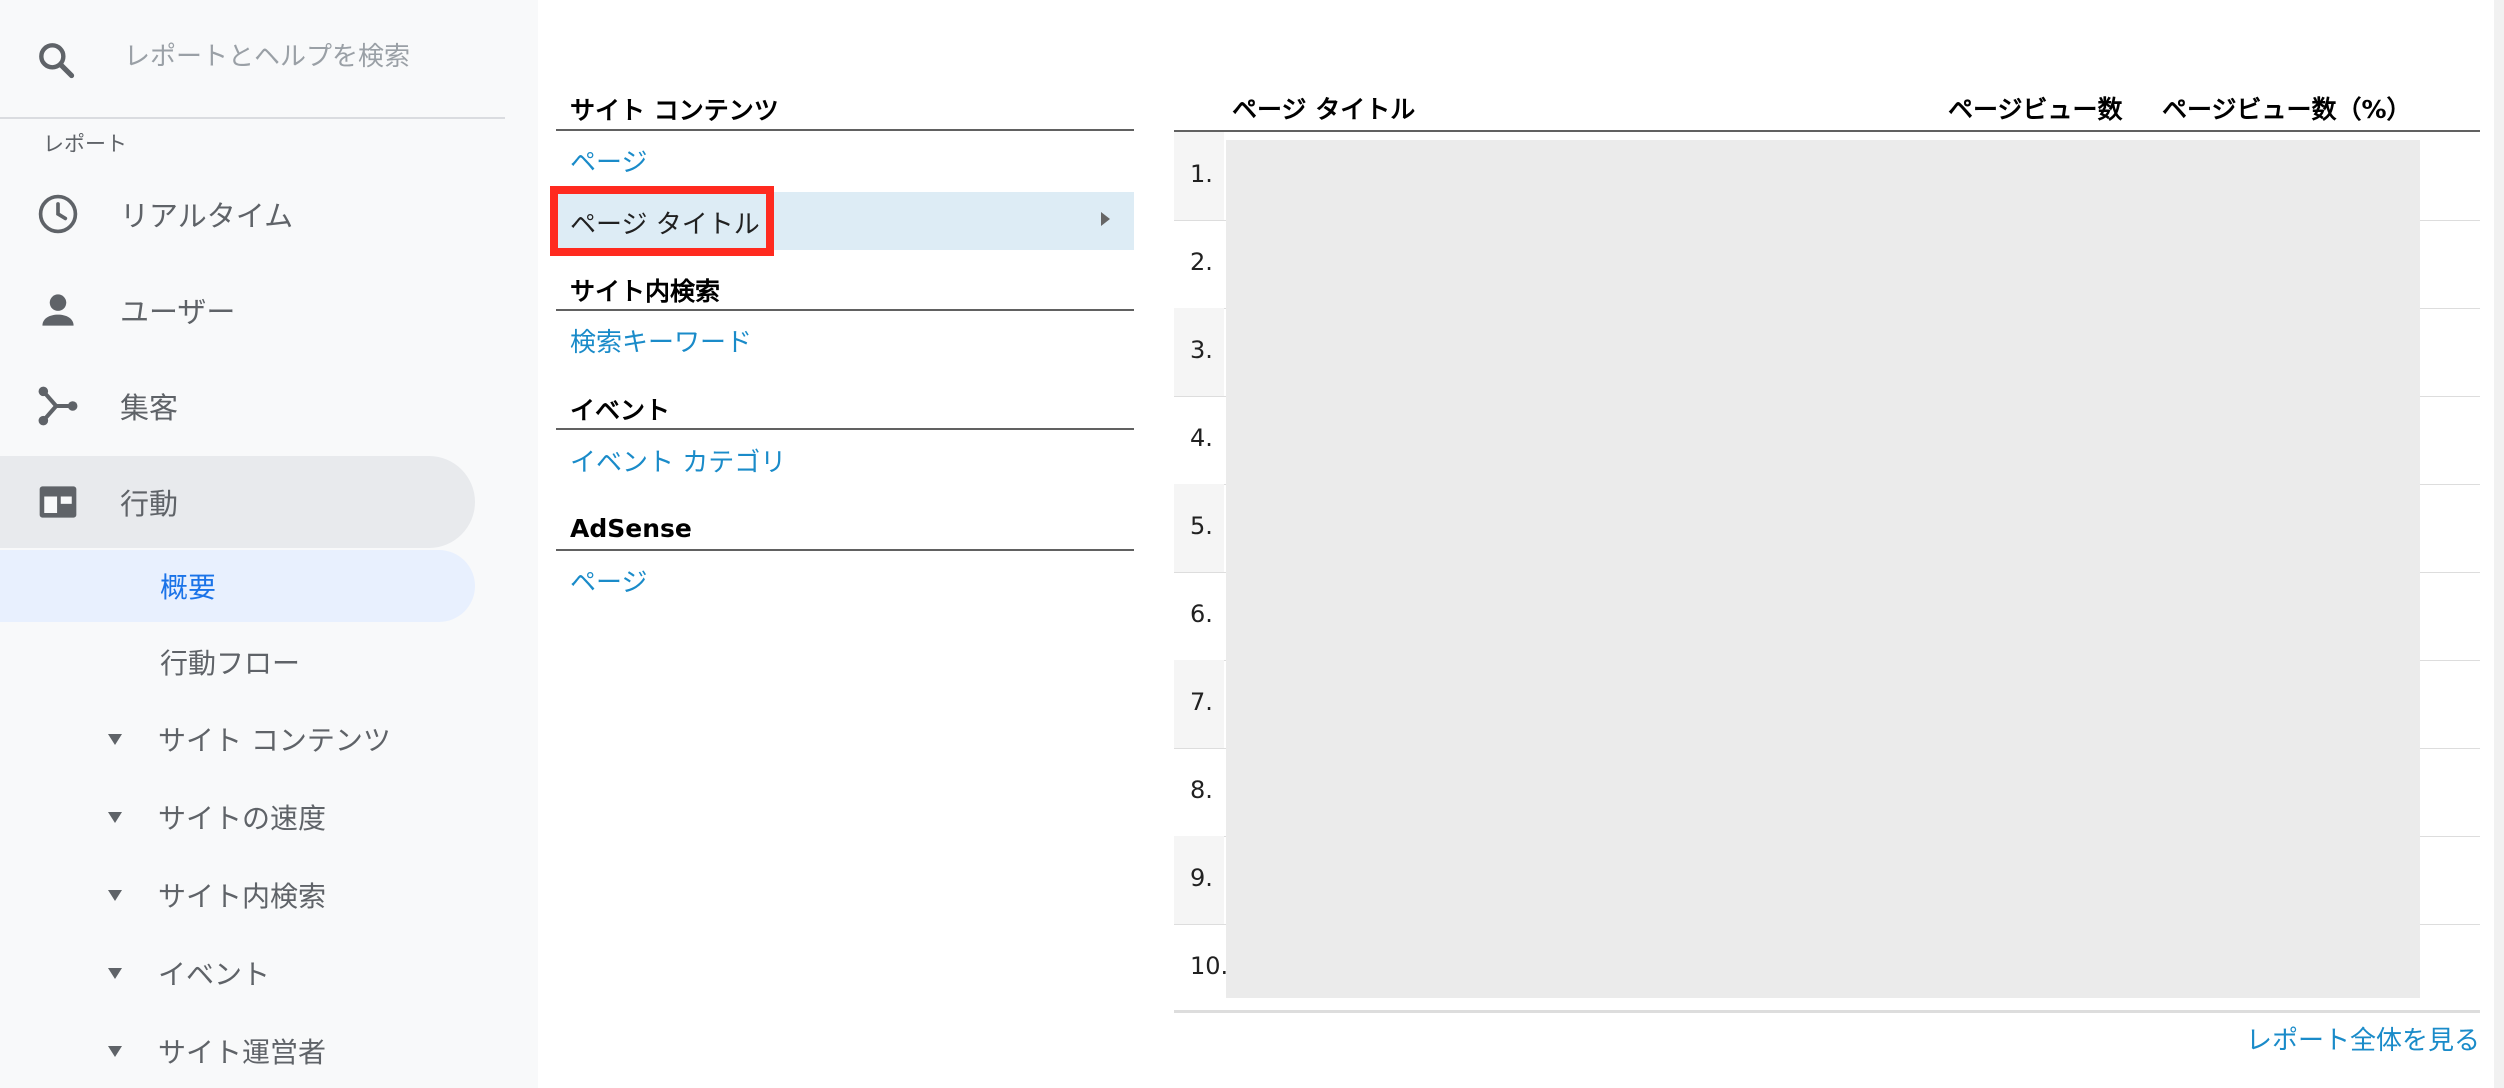  I want to click on sidebar-item-site-content: サイト コンテンツ, so click(237, 739).